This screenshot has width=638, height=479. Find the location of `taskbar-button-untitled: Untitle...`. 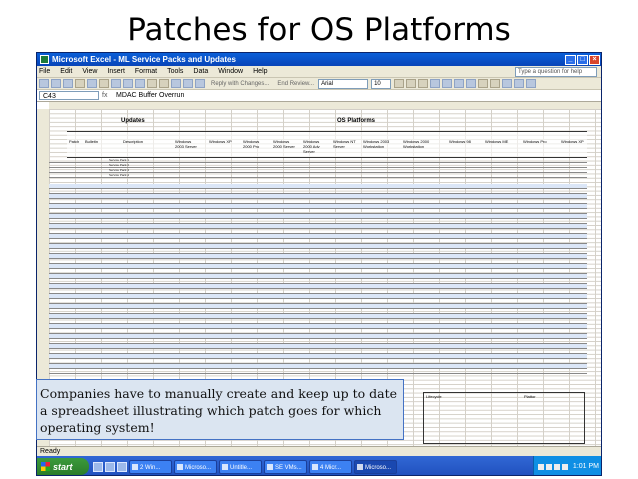

taskbar-button-untitled: Untitle... is located at coordinates (240, 466).